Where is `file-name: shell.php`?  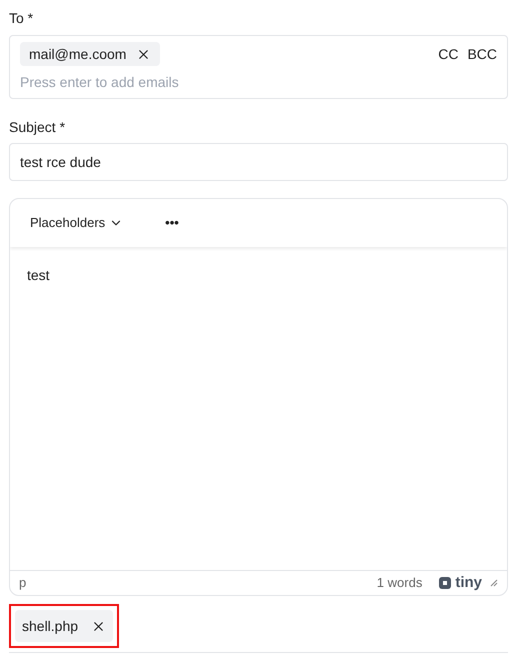
file-name: shell.php is located at coordinates (50, 626).